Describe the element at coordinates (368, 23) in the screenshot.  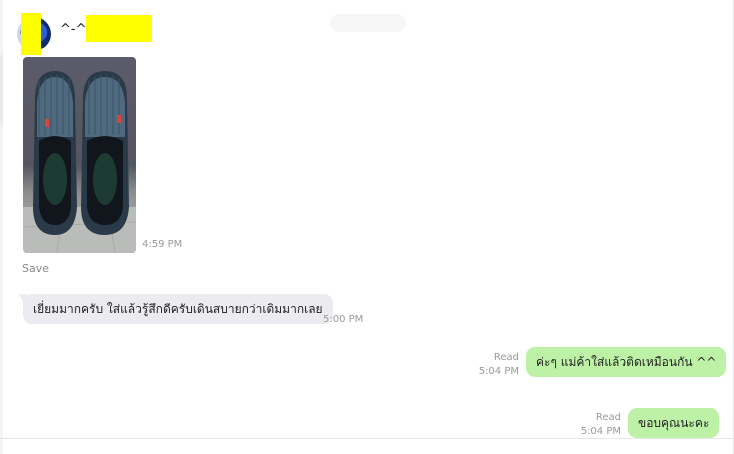
I see `date-divider-chip` at that location.